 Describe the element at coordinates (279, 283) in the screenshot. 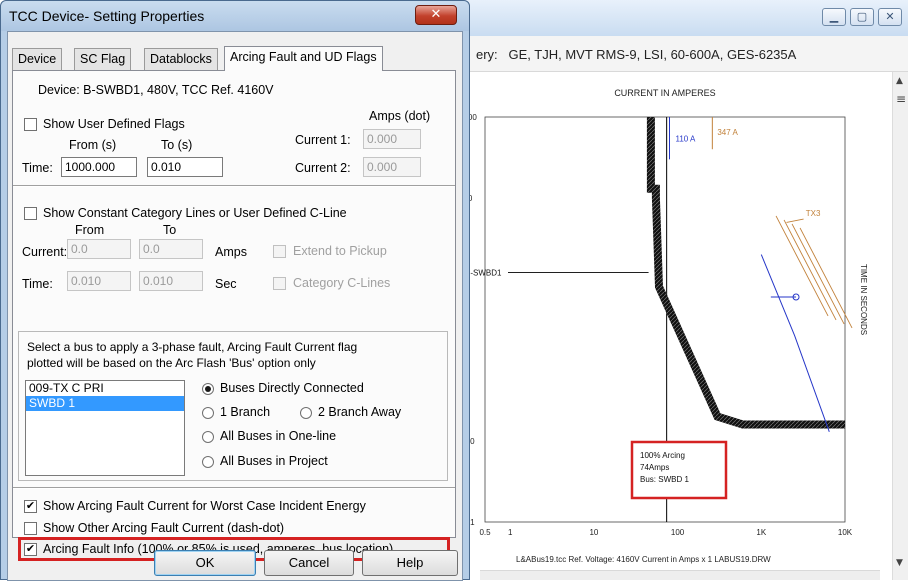

I see `category-clines-checkbox` at that location.